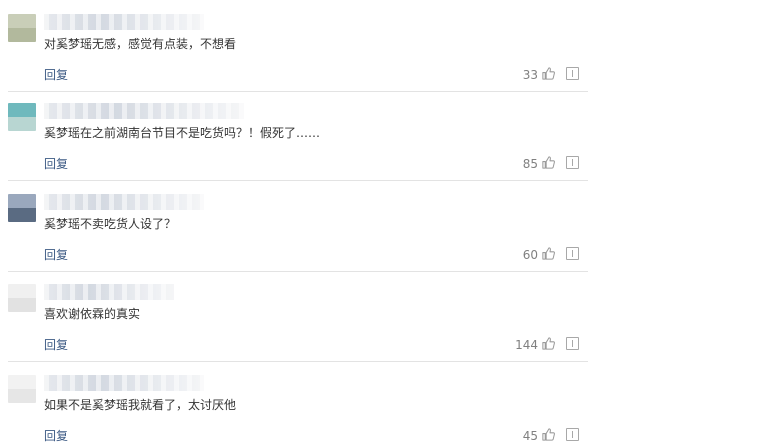 The width and height of the screenshot is (760, 445). Describe the element at coordinates (110, 224) in the screenshot. I see `comment-text: 奚梦瑶不卖吃货人设了？` at that location.